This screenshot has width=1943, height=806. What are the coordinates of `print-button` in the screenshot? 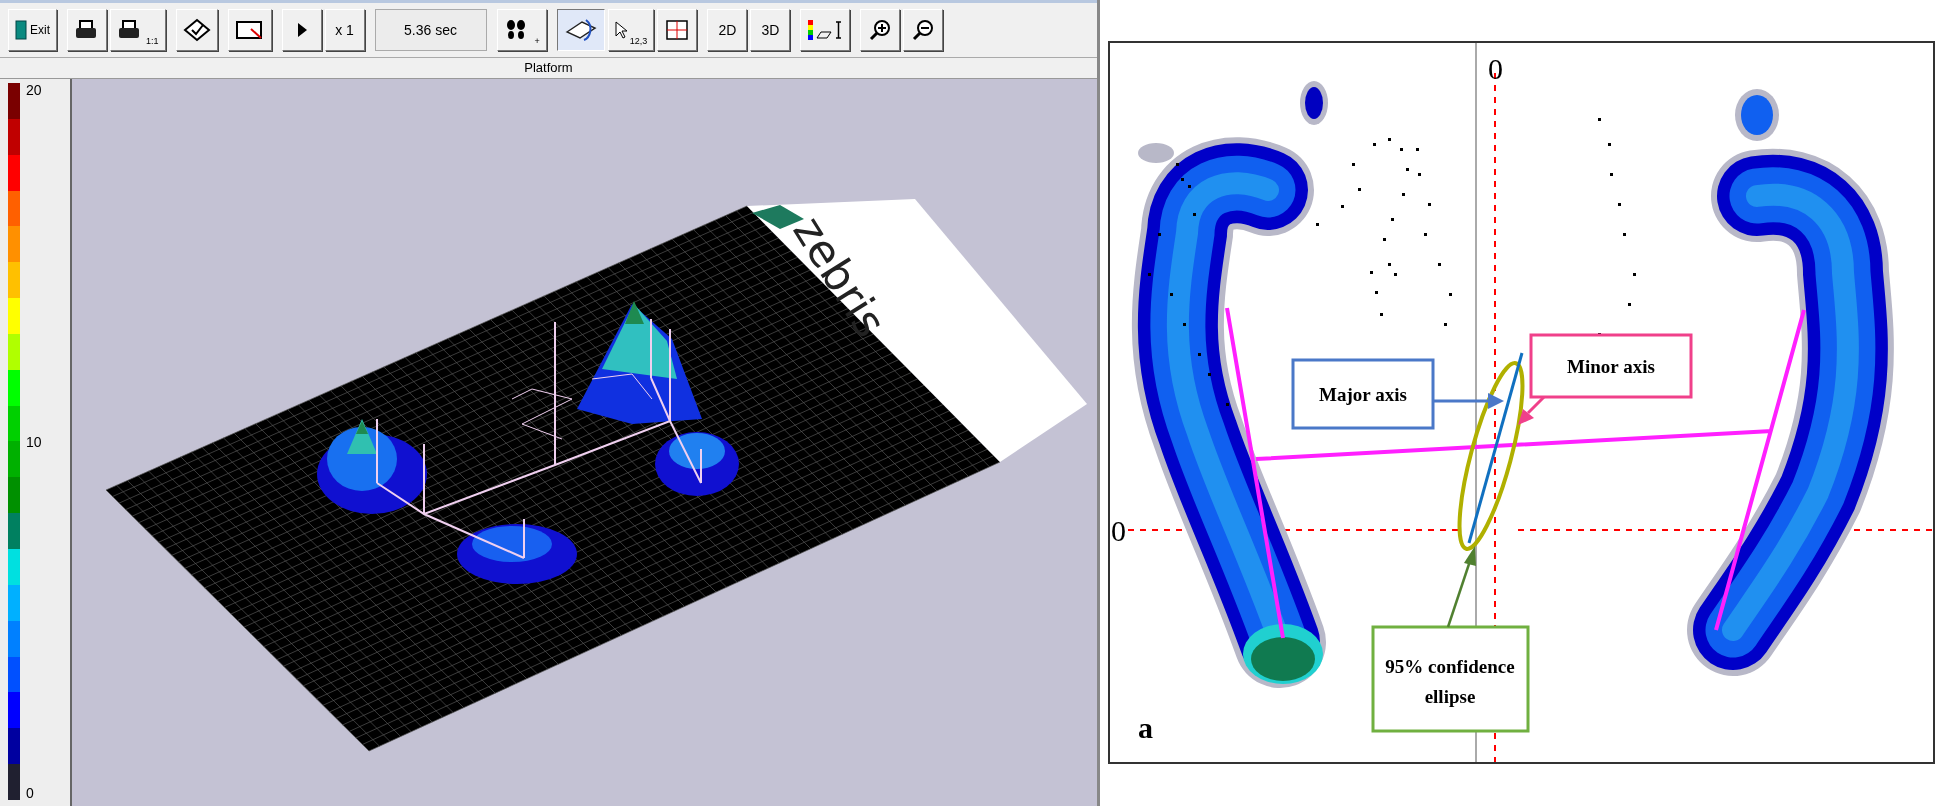 It's located at (87, 30).